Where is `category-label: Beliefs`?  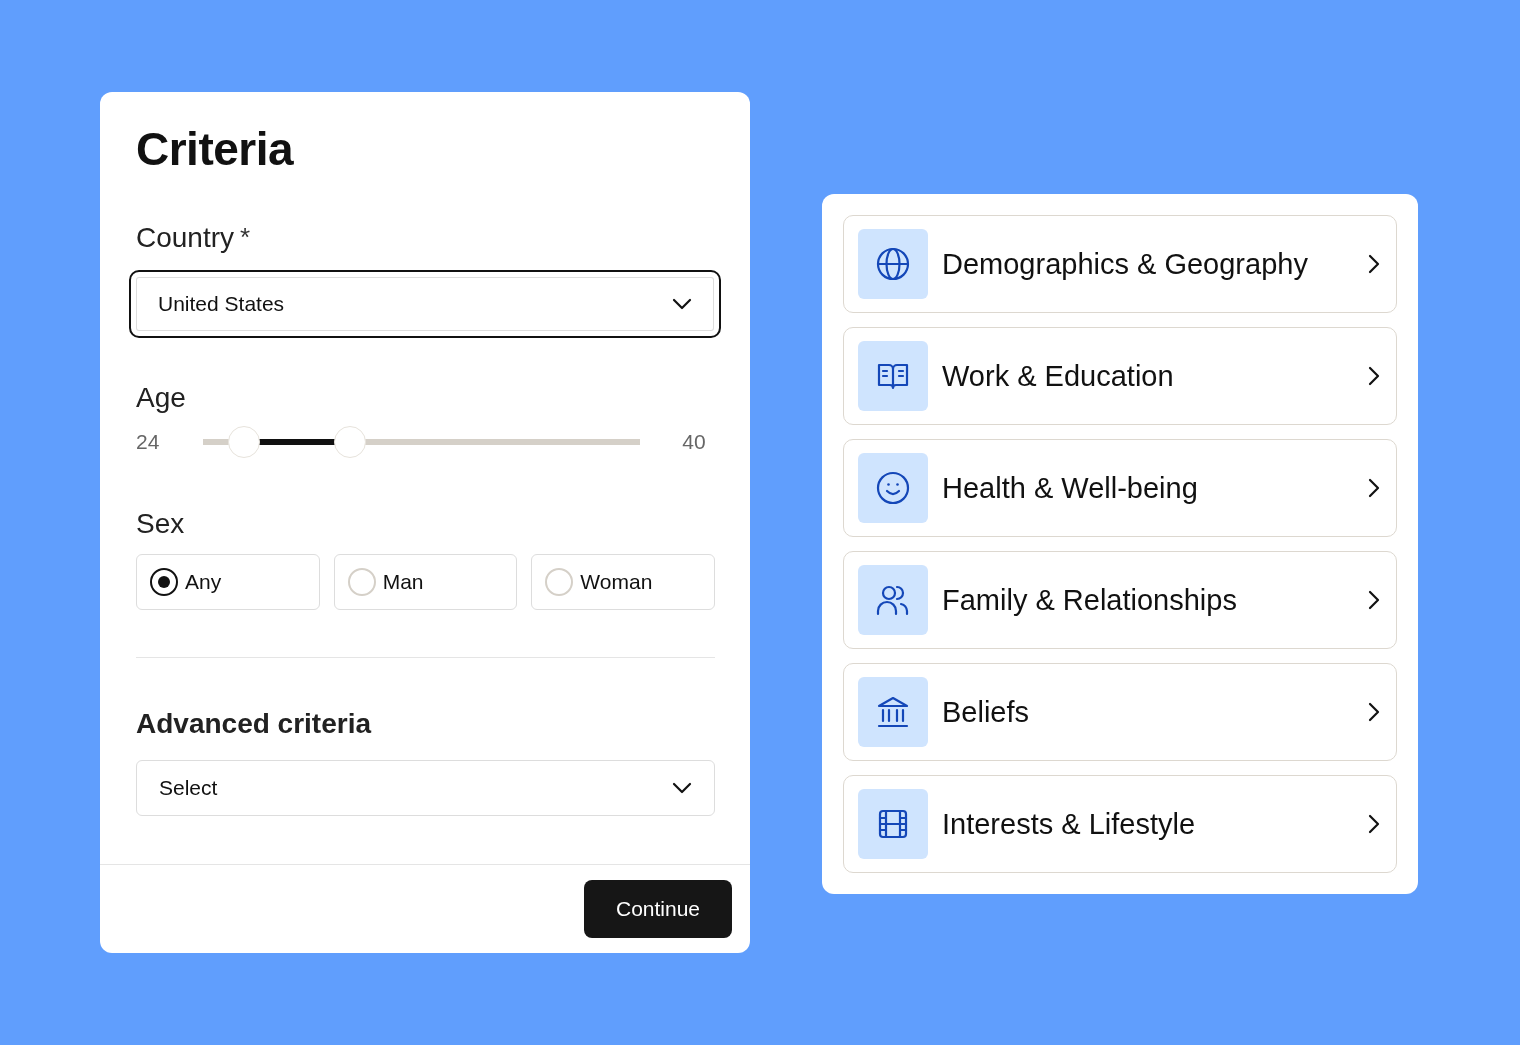
category-label: Beliefs is located at coordinates (986, 712).